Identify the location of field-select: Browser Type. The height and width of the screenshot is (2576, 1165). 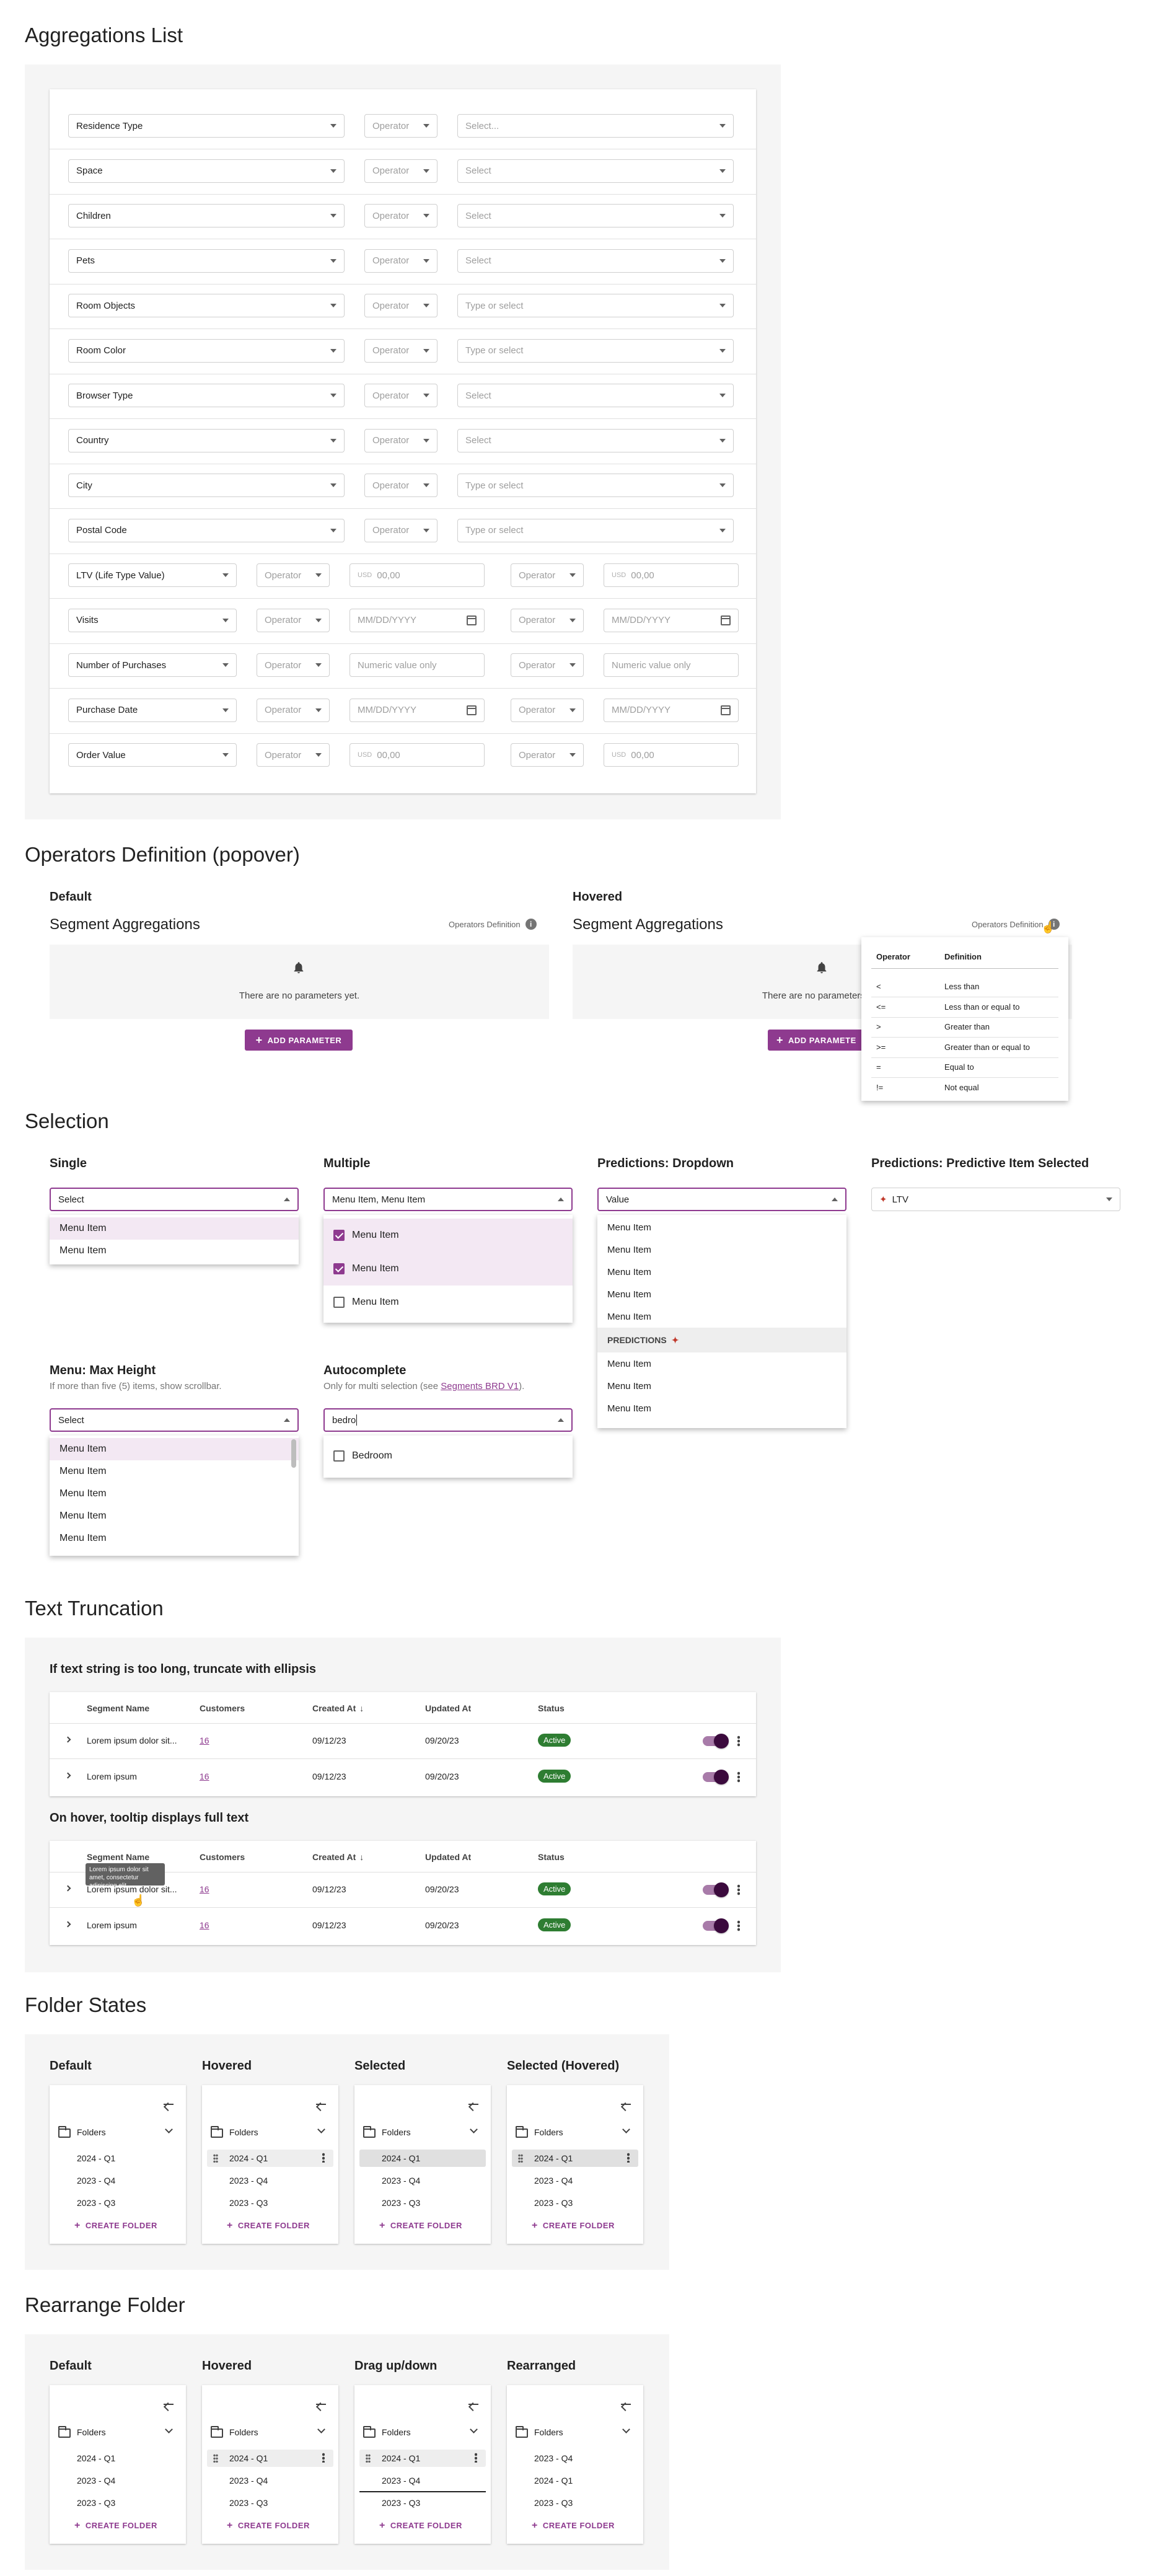
(206, 395).